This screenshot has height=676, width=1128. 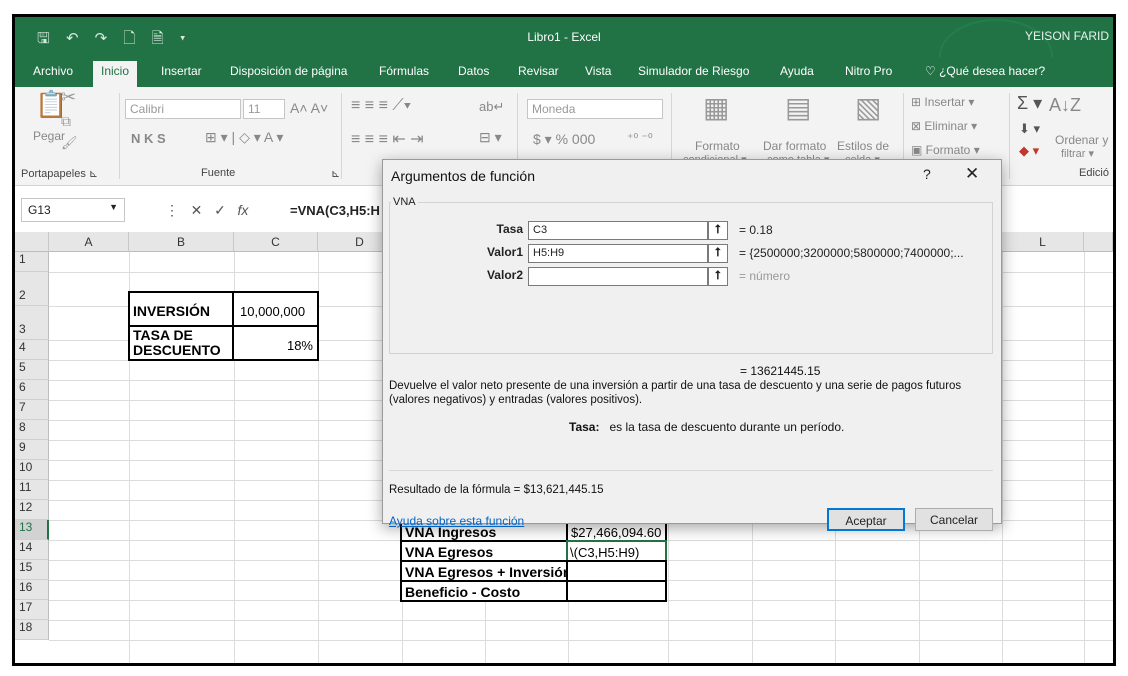 What do you see at coordinates (32, 430) in the screenshot?
I see `row-header: 8` at bounding box center [32, 430].